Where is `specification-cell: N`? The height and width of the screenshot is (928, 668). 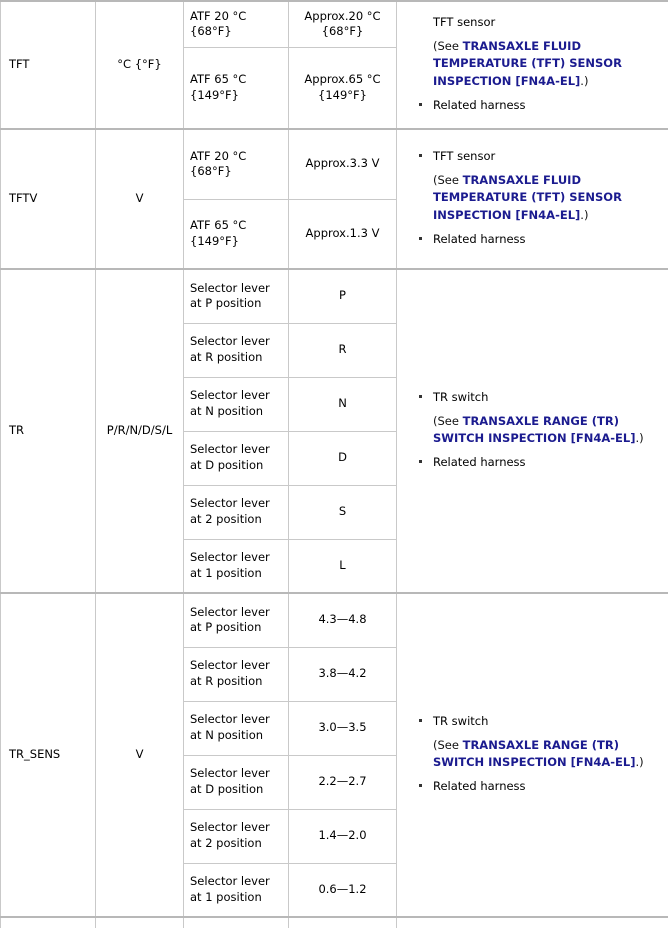
specification-cell: N is located at coordinates (342, 404).